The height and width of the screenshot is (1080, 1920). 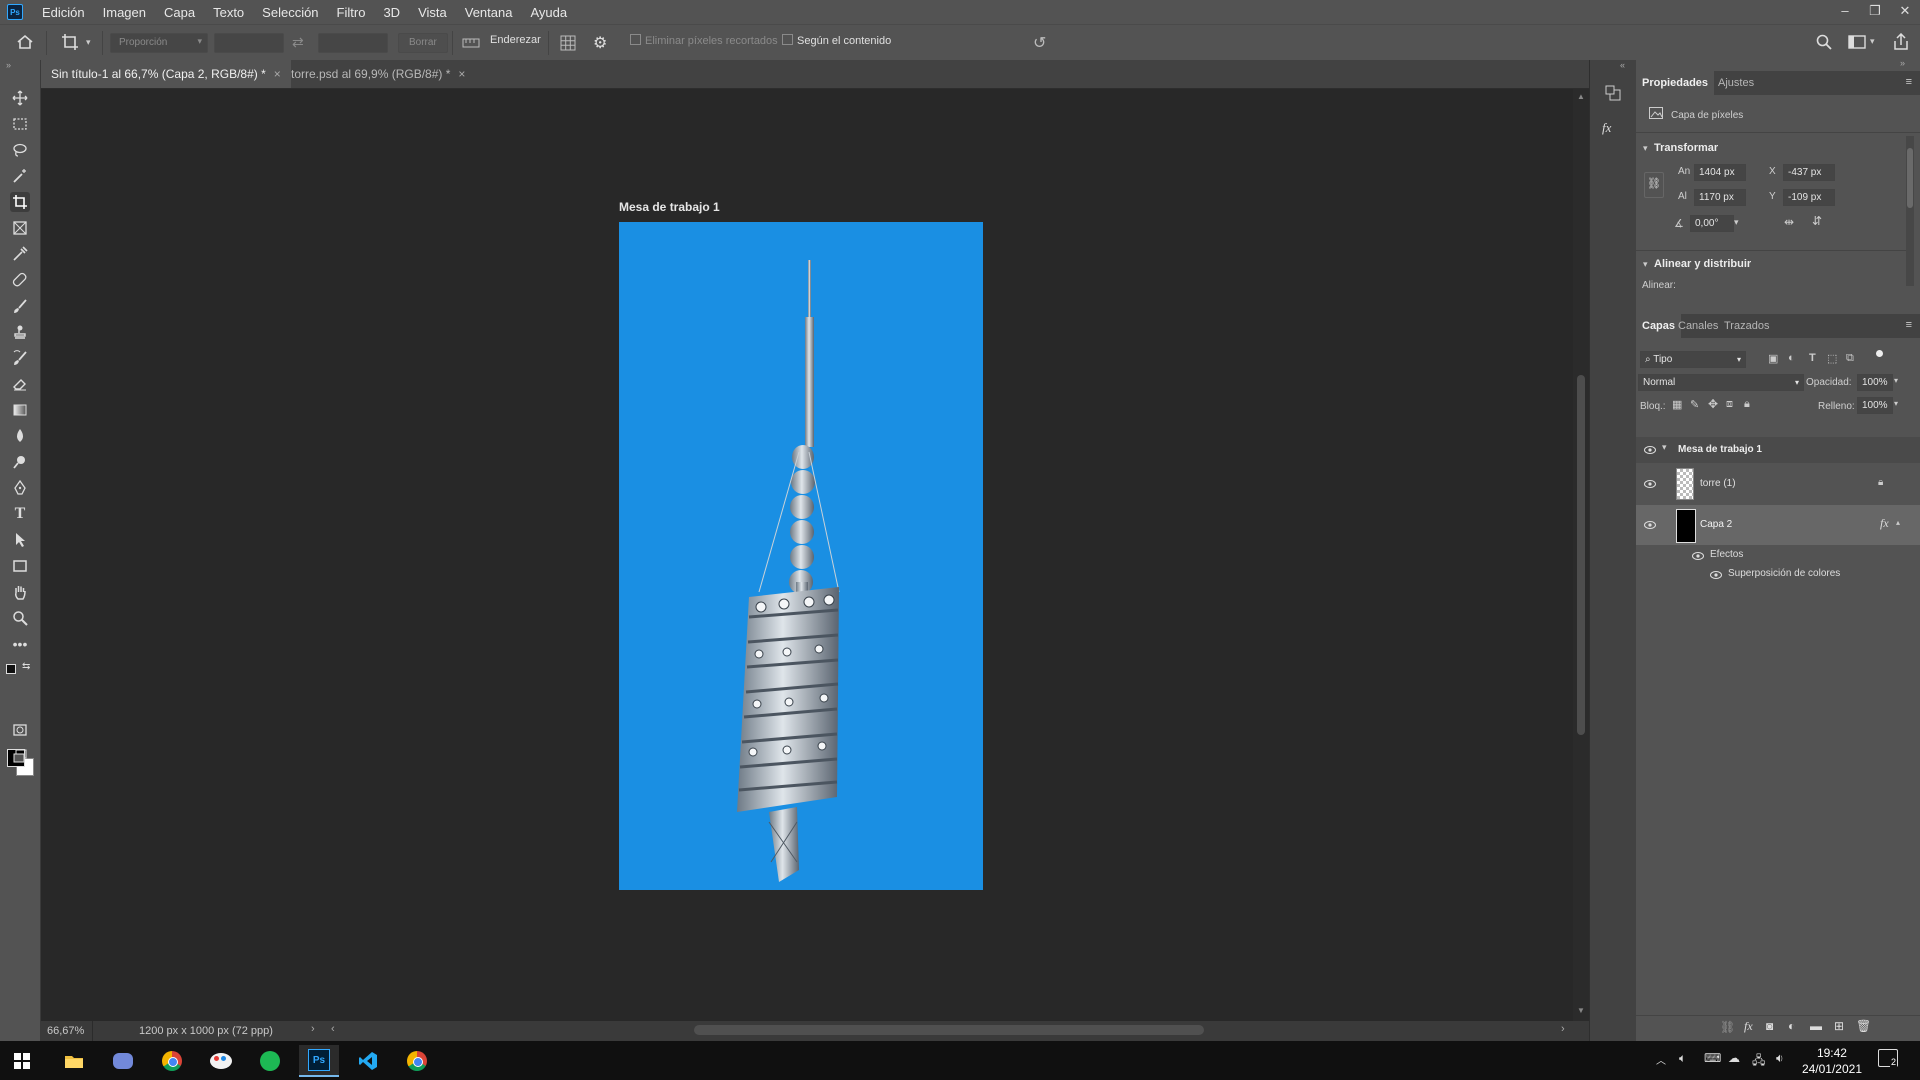 I want to click on transform-chevron-icon: ▾, so click(x=1645, y=148).